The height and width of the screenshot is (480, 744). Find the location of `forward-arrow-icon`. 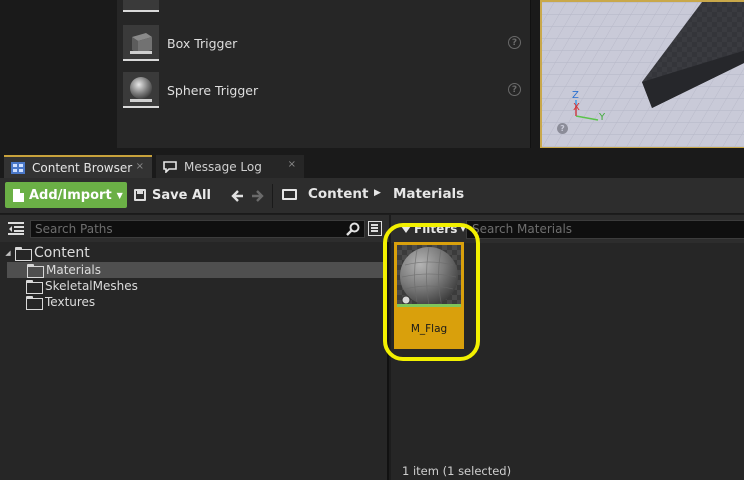

forward-arrow-icon is located at coordinates (257, 196).